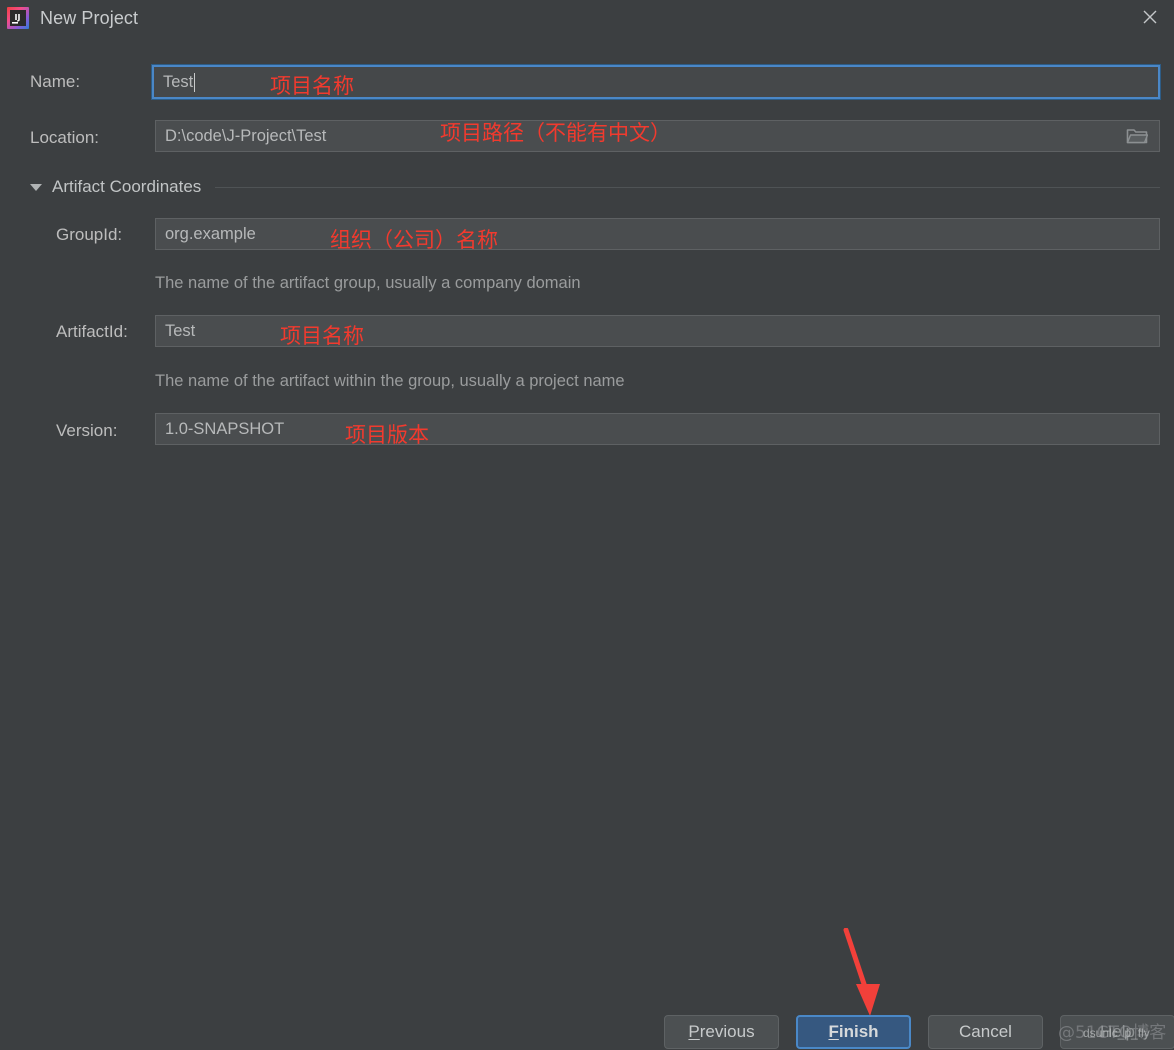 This screenshot has width=1174, height=1050. What do you see at coordinates (178, 81) in the screenshot?
I see `name-input-value: Test` at bounding box center [178, 81].